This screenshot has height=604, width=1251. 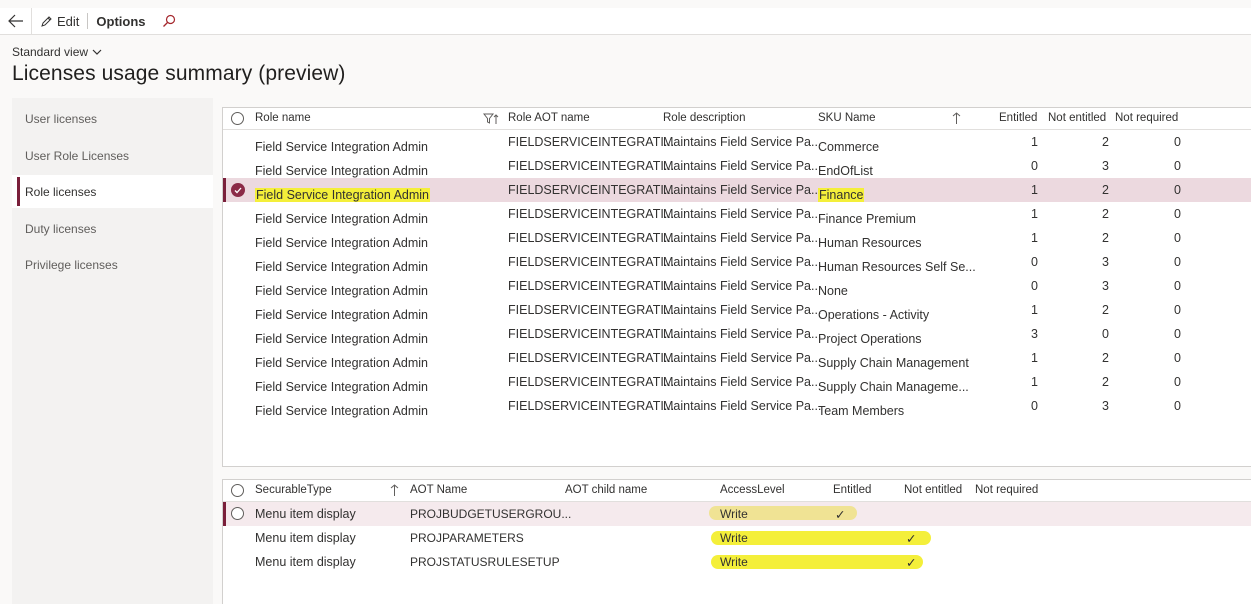 I want to click on tab-duty-licenses: Duty licenses, so click(x=112, y=228).